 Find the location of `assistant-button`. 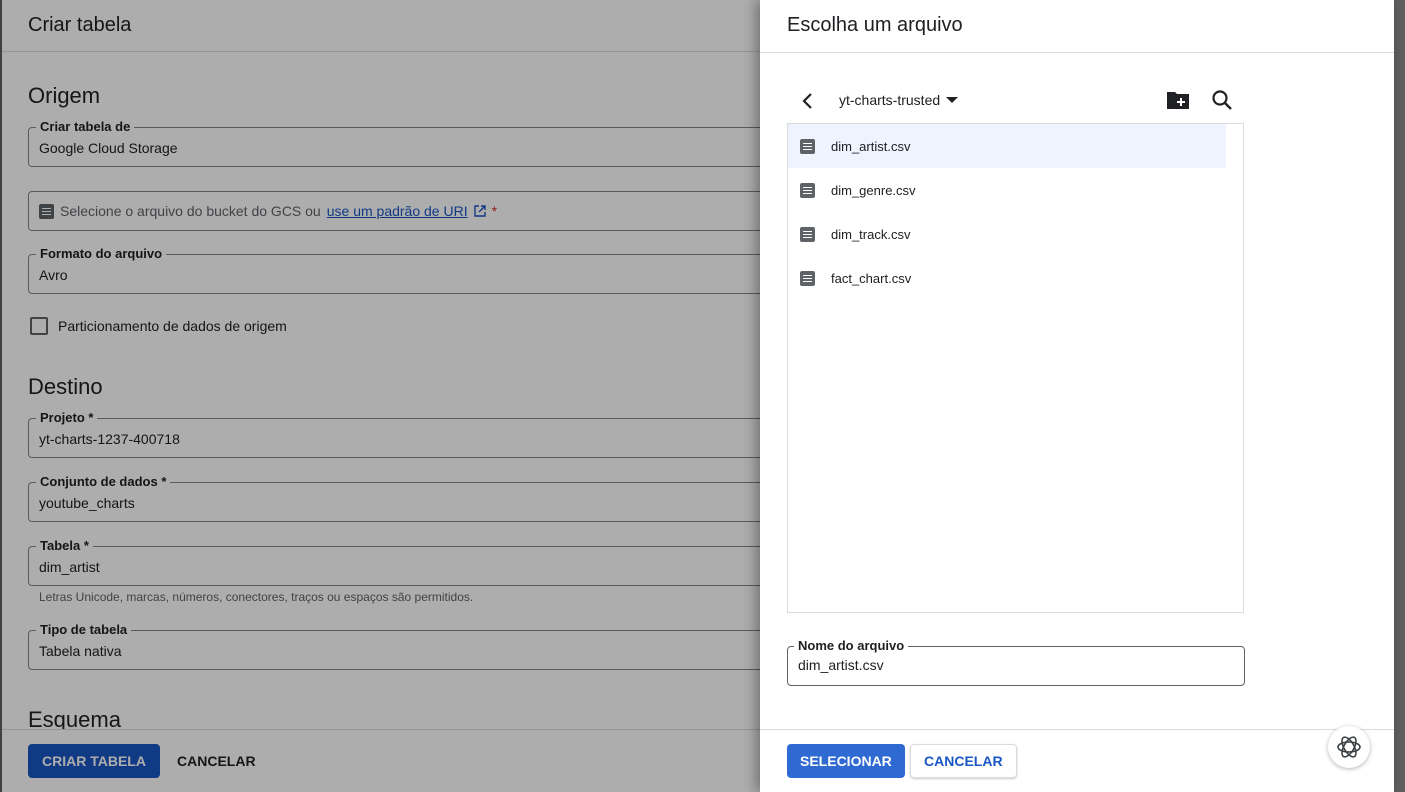

assistant-button is located at coordinates (1349, 747).